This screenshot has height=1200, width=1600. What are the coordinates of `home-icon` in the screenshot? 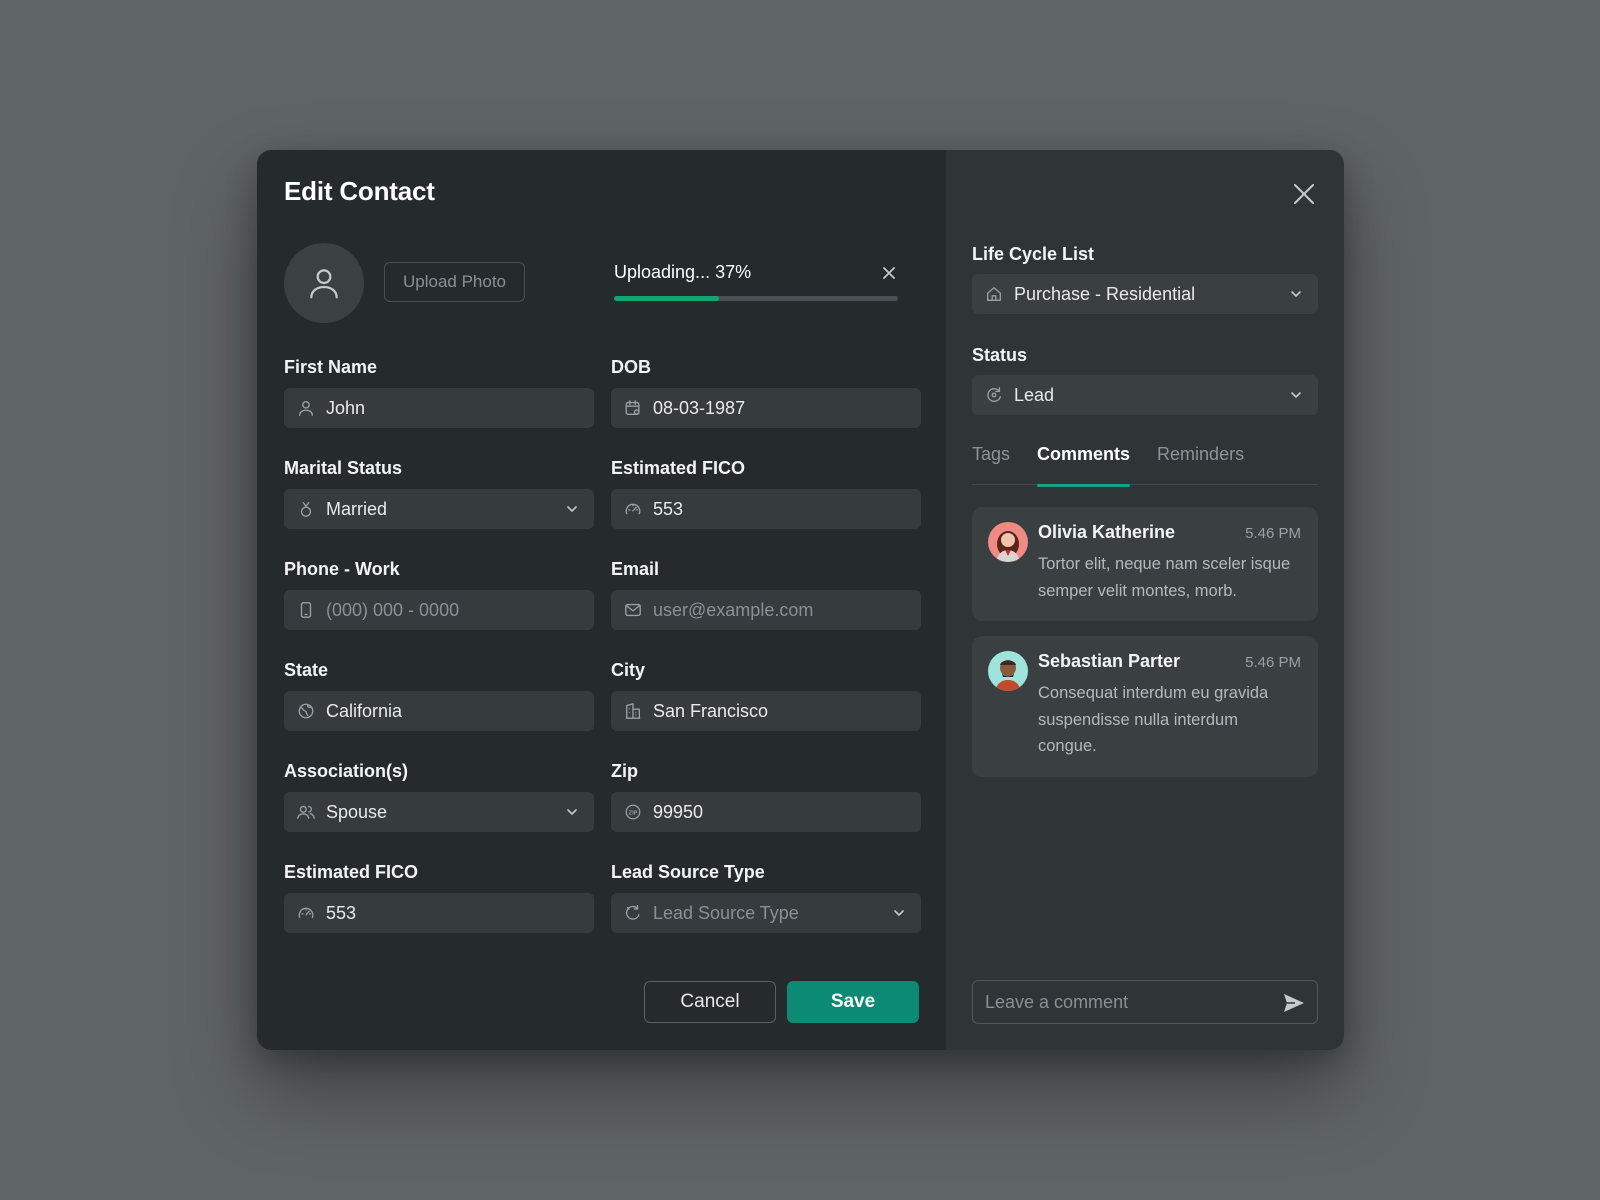 It's located at (994, 294).